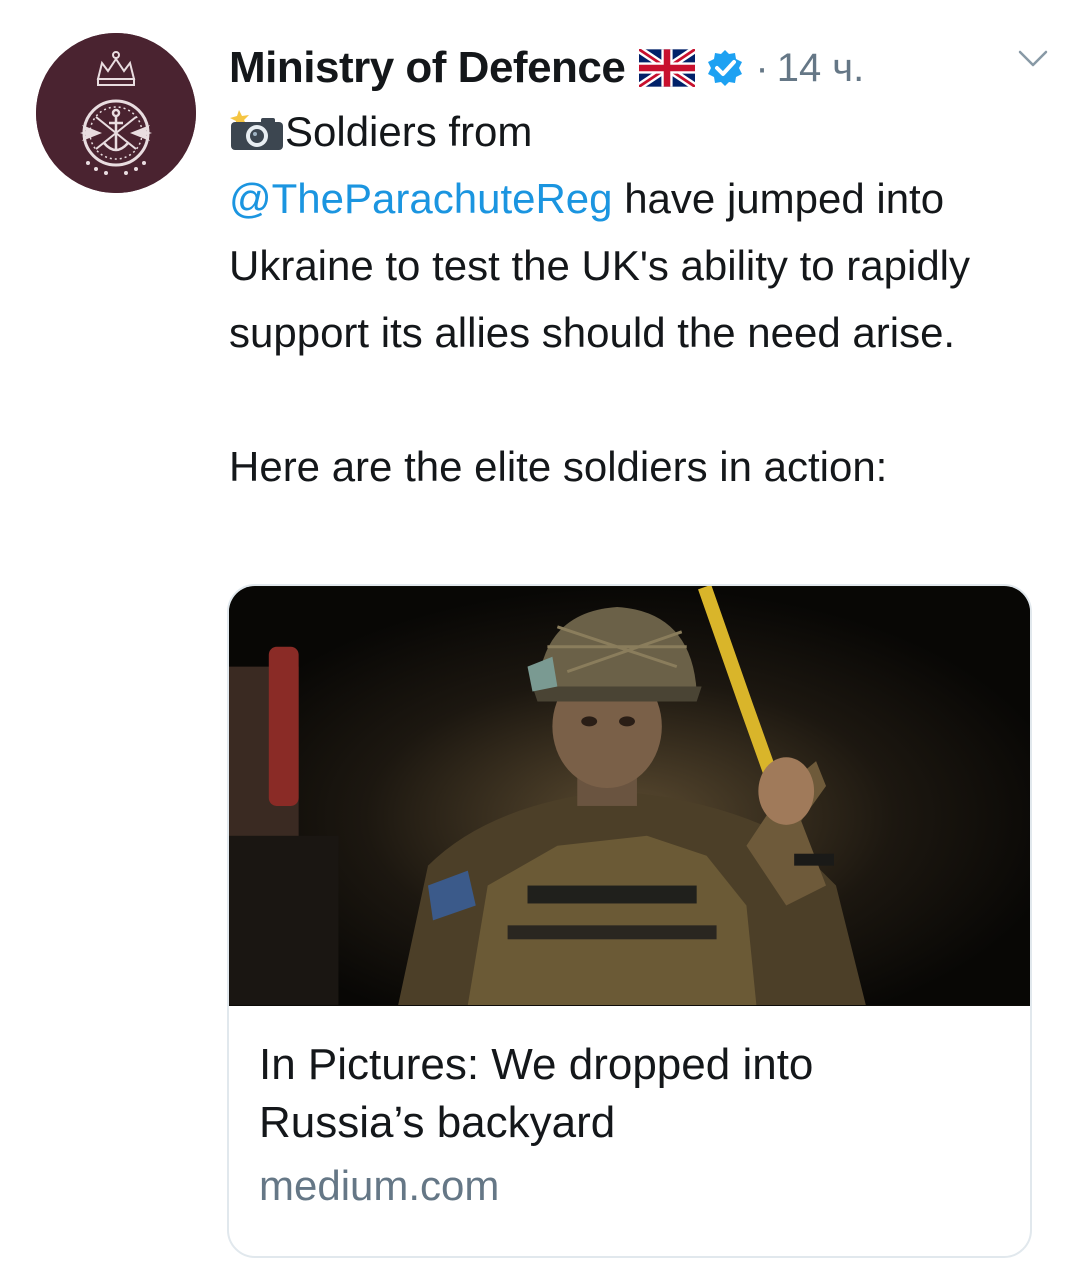 Image resolution: width=1070 pixels, height=1280 pixels. I want to click on verified-badge-icon, so click(725, 68).